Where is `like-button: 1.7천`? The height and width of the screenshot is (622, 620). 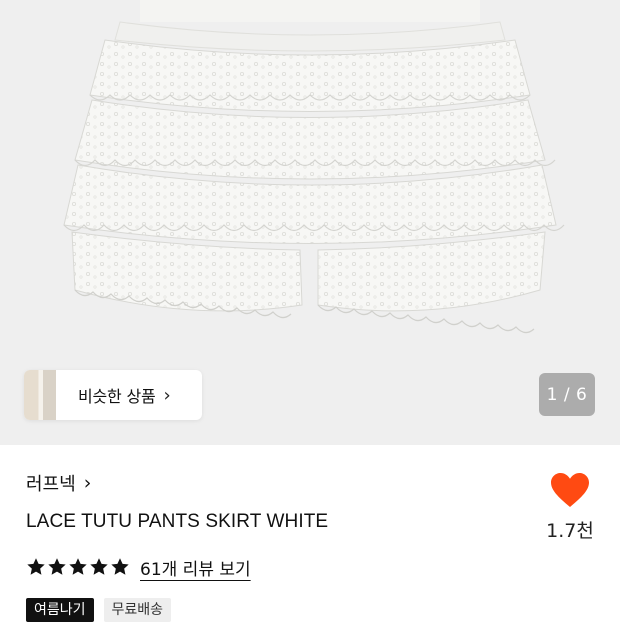
like-button: 1.7천 is located at coordinates (570, 507).